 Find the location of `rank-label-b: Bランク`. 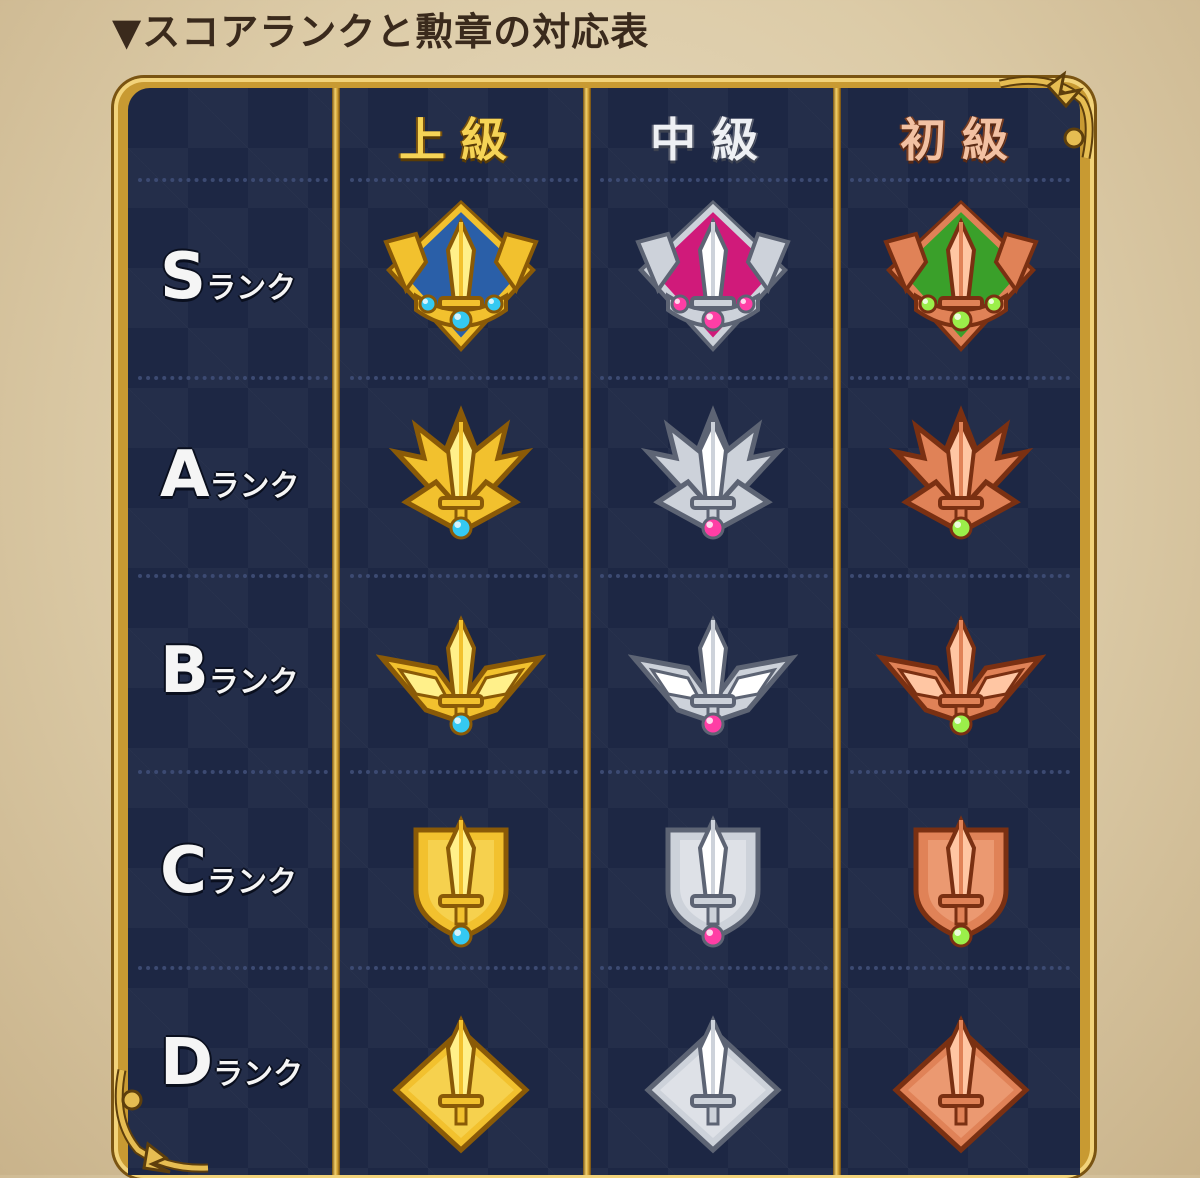

rank-label-b: Bランク is located at coordinates (229, 671).